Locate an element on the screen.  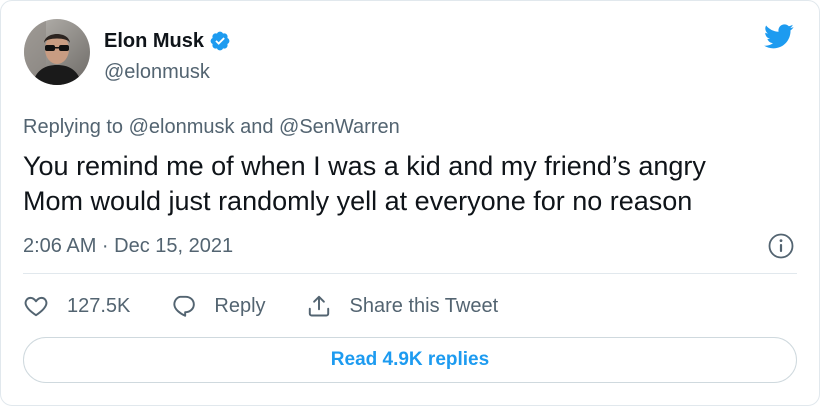
mention-link-elonmusk: @elonmusk is located at coordinates (182, 127).